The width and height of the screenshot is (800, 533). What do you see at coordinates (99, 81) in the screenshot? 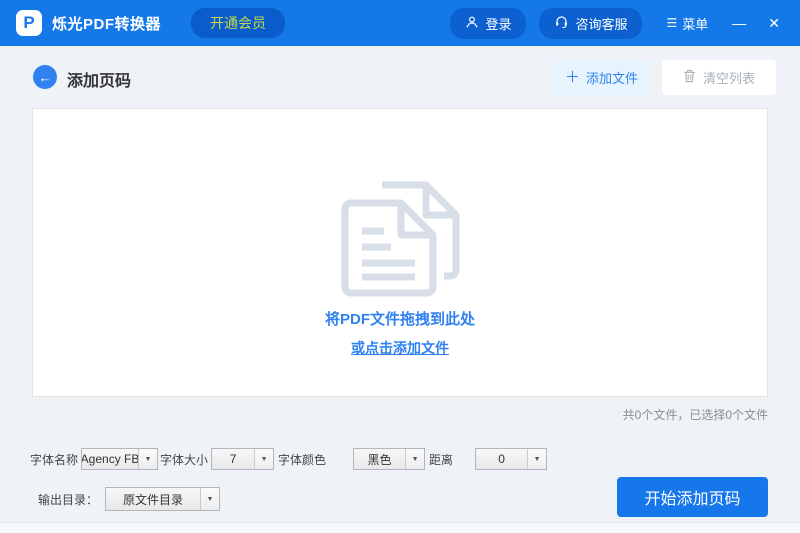
I see `page-title: 添加页码` at bounding box center [99, 81].